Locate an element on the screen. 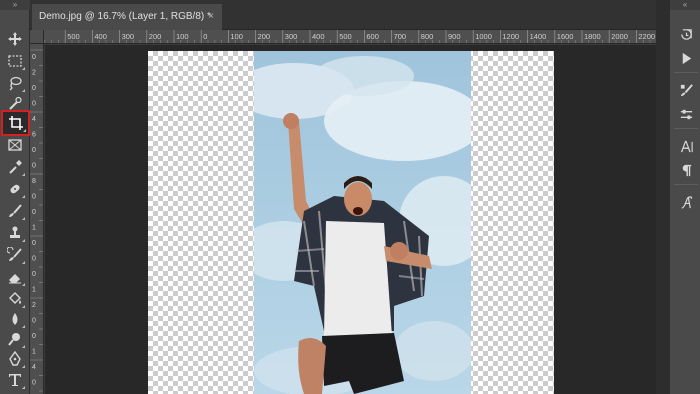 This screenshot has width=700, height=394. move-icon is located at coordinates (15, 39).